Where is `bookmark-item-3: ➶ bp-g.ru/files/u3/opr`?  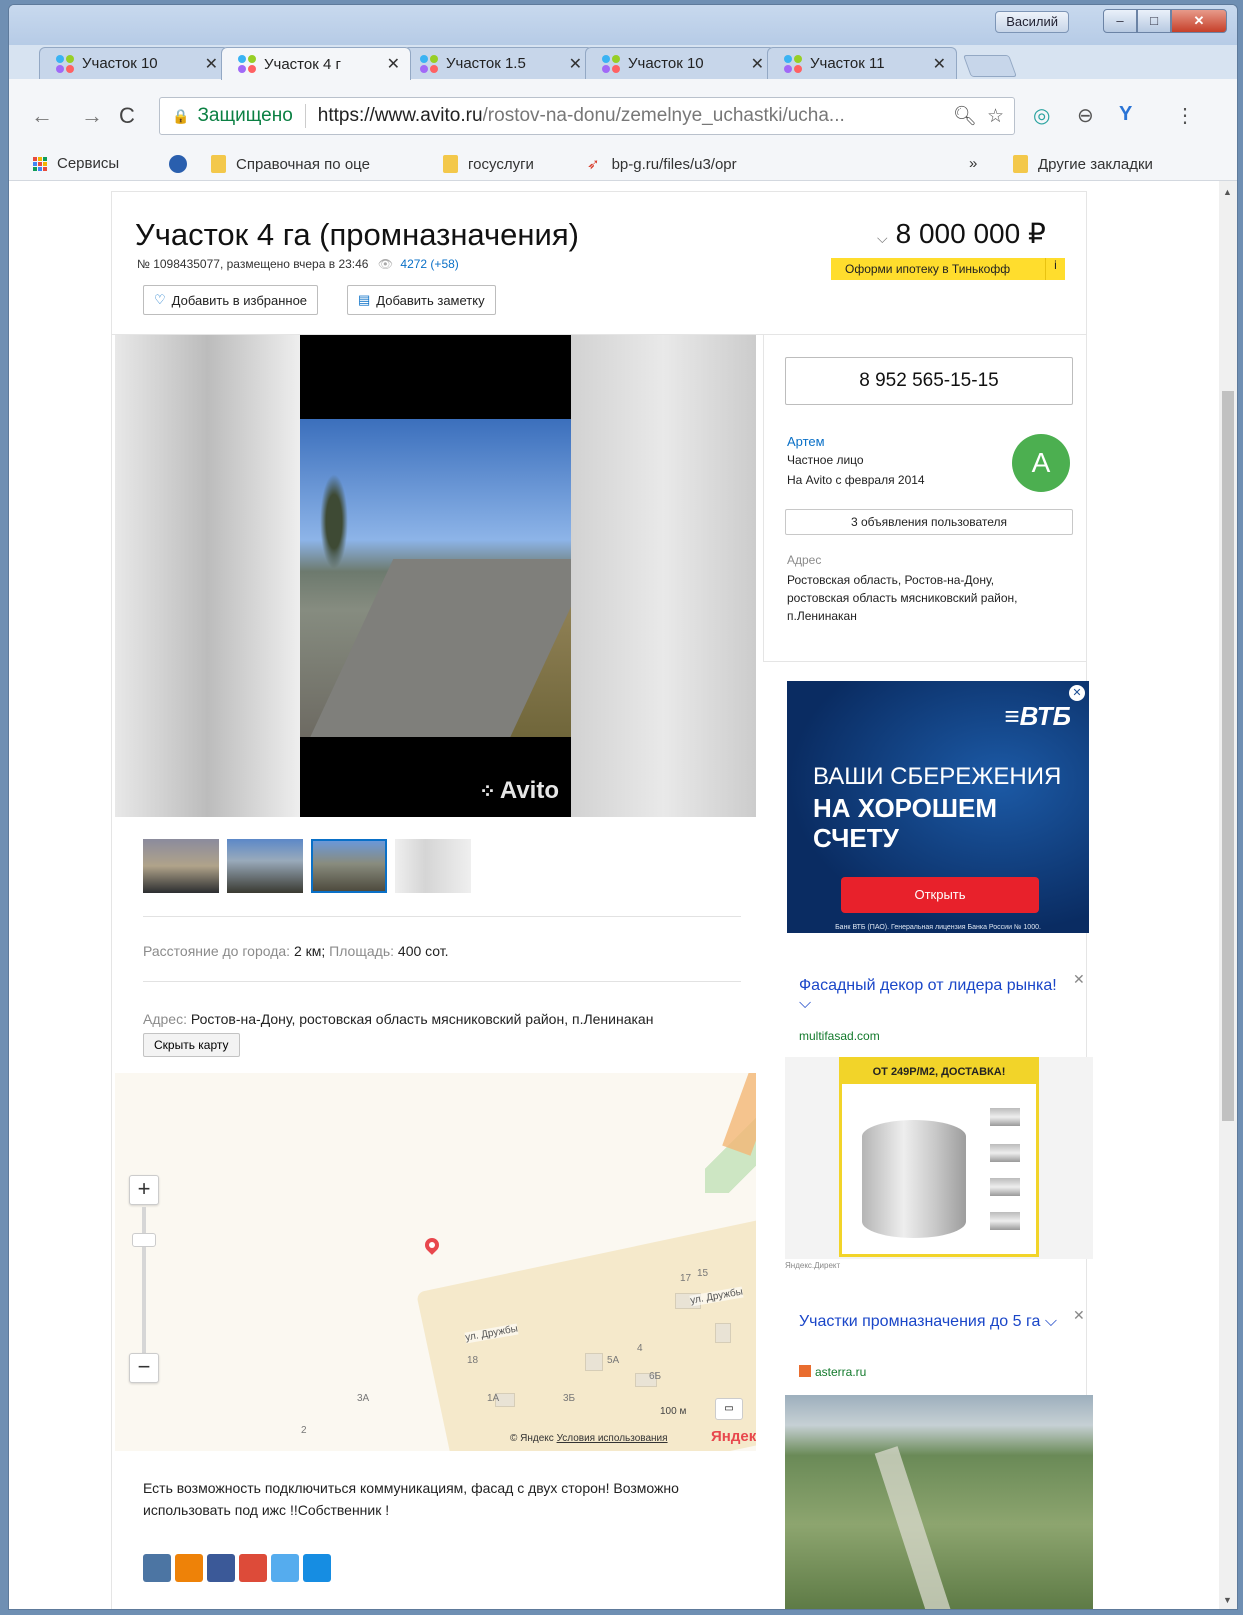 bookmark-item-3: ➶ bp-g.ru/files/u3/opr is located at coordinates (662, 164).